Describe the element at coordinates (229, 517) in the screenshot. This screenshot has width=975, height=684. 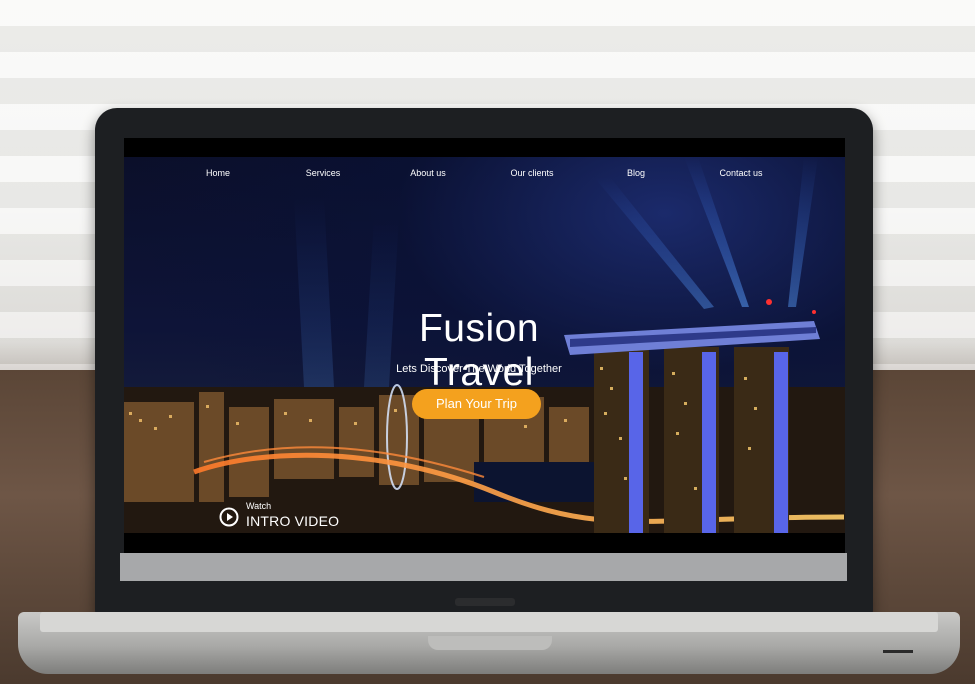
I see `play-icon` at that location.